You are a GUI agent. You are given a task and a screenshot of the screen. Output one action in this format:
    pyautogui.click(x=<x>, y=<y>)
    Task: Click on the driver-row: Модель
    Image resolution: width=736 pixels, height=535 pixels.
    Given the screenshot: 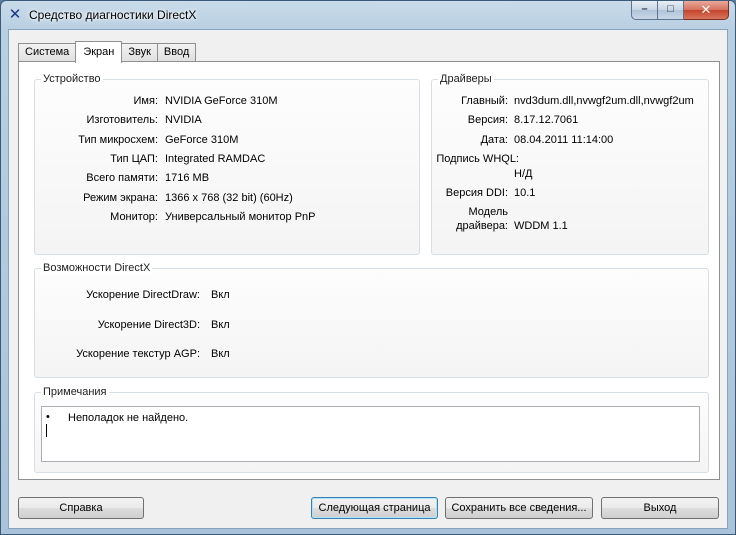 What is the action you would take?
    pyautogui.click(x=570, y=212)
    